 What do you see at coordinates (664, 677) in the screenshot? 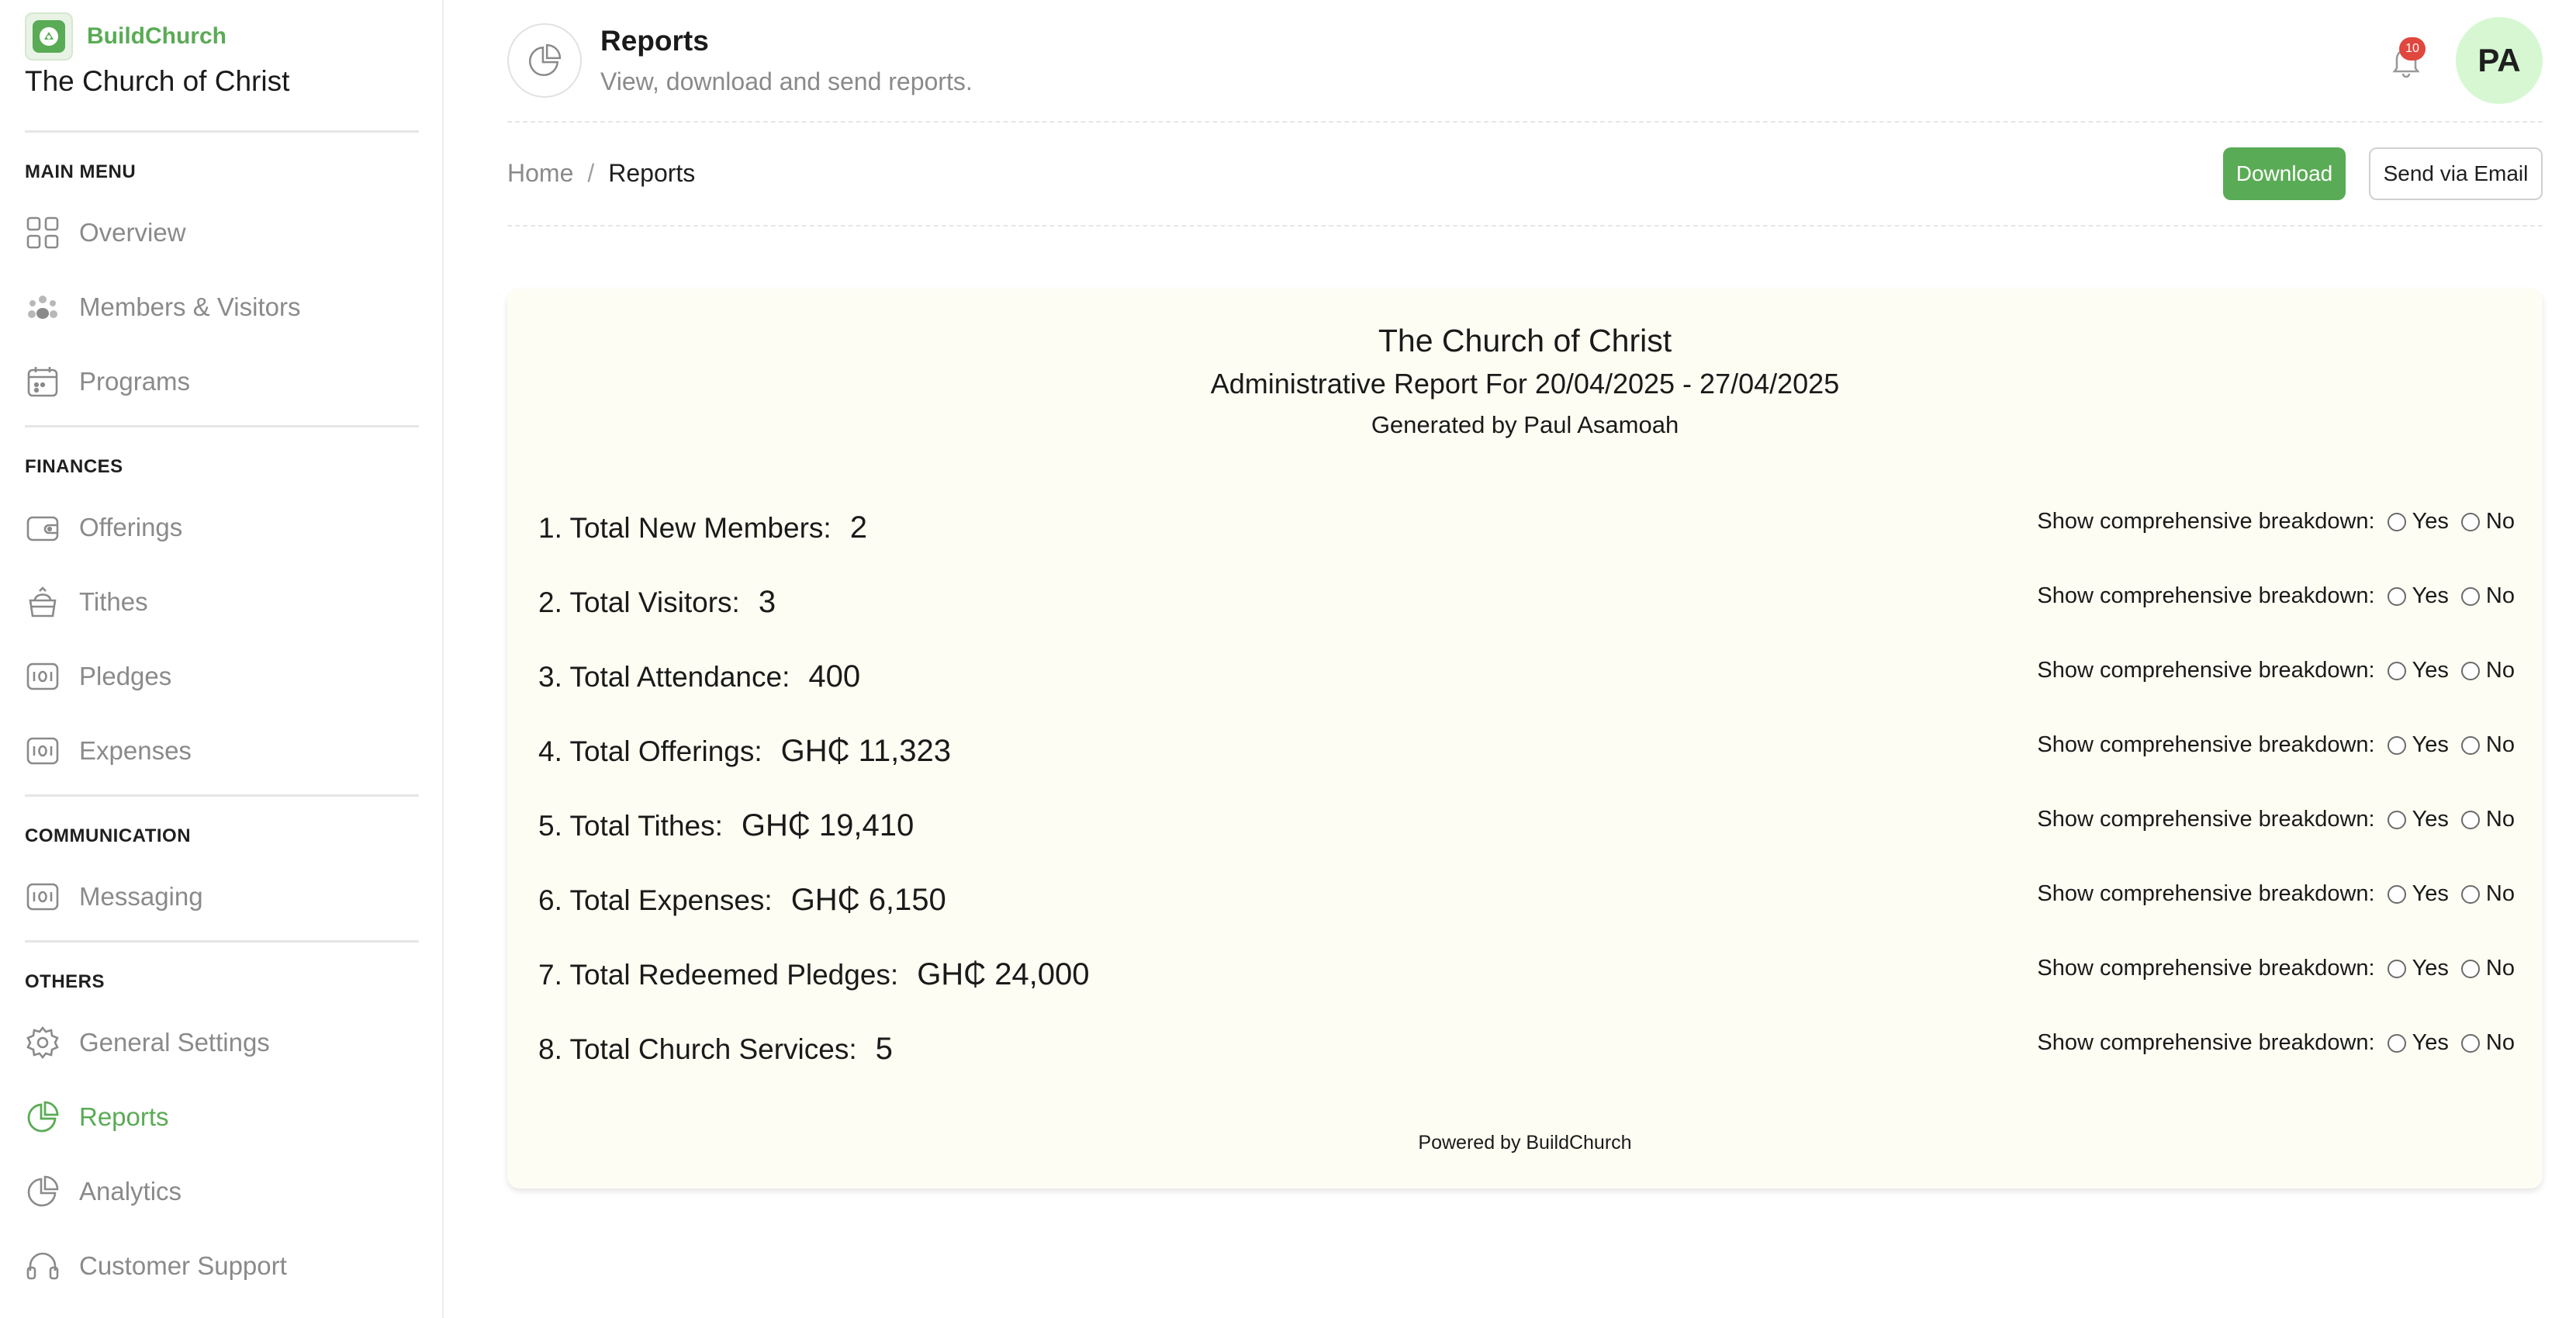
I see `row-label: 3. Total Attendance:` at bounding box center [664, 677].